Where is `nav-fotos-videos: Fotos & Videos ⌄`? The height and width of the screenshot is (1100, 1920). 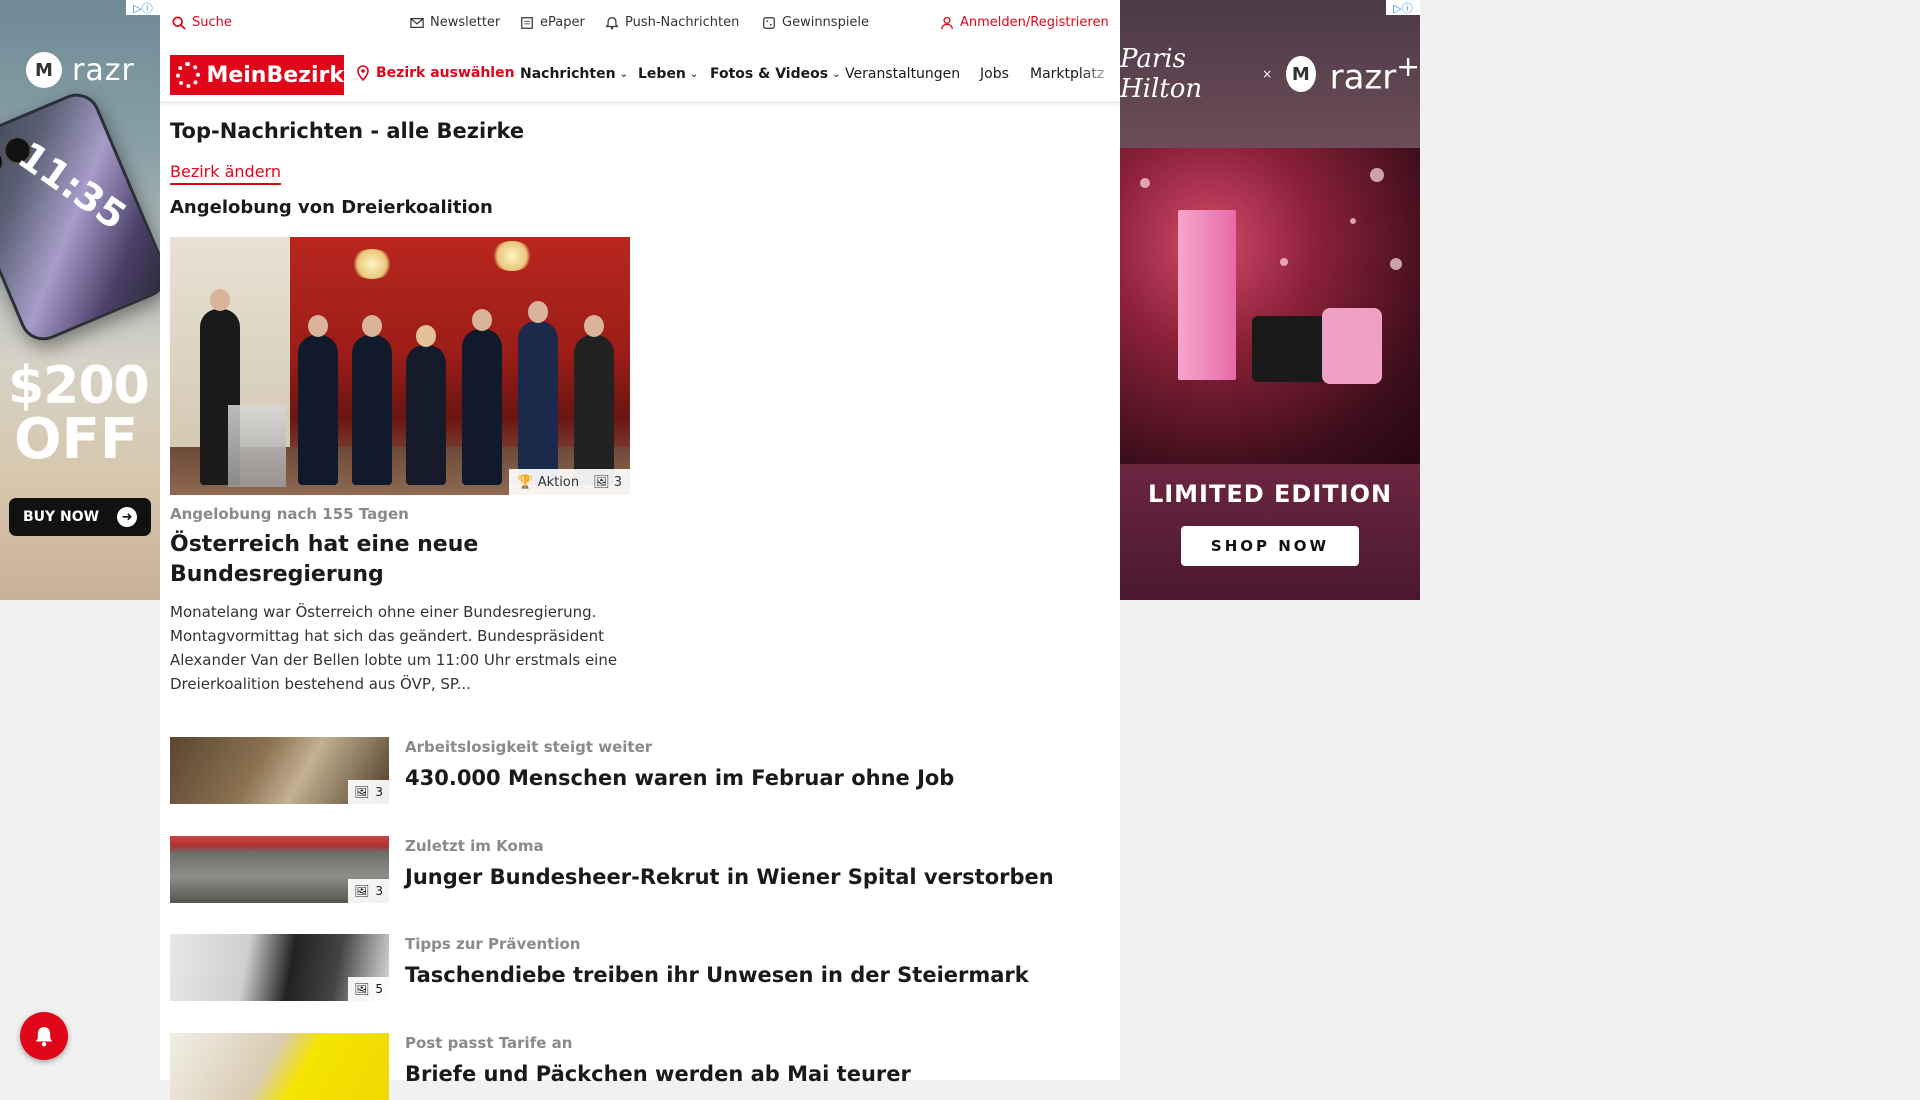
nav-fotos-videos: Fotos & Videos ⌄ is located at coordinates (775, 74).